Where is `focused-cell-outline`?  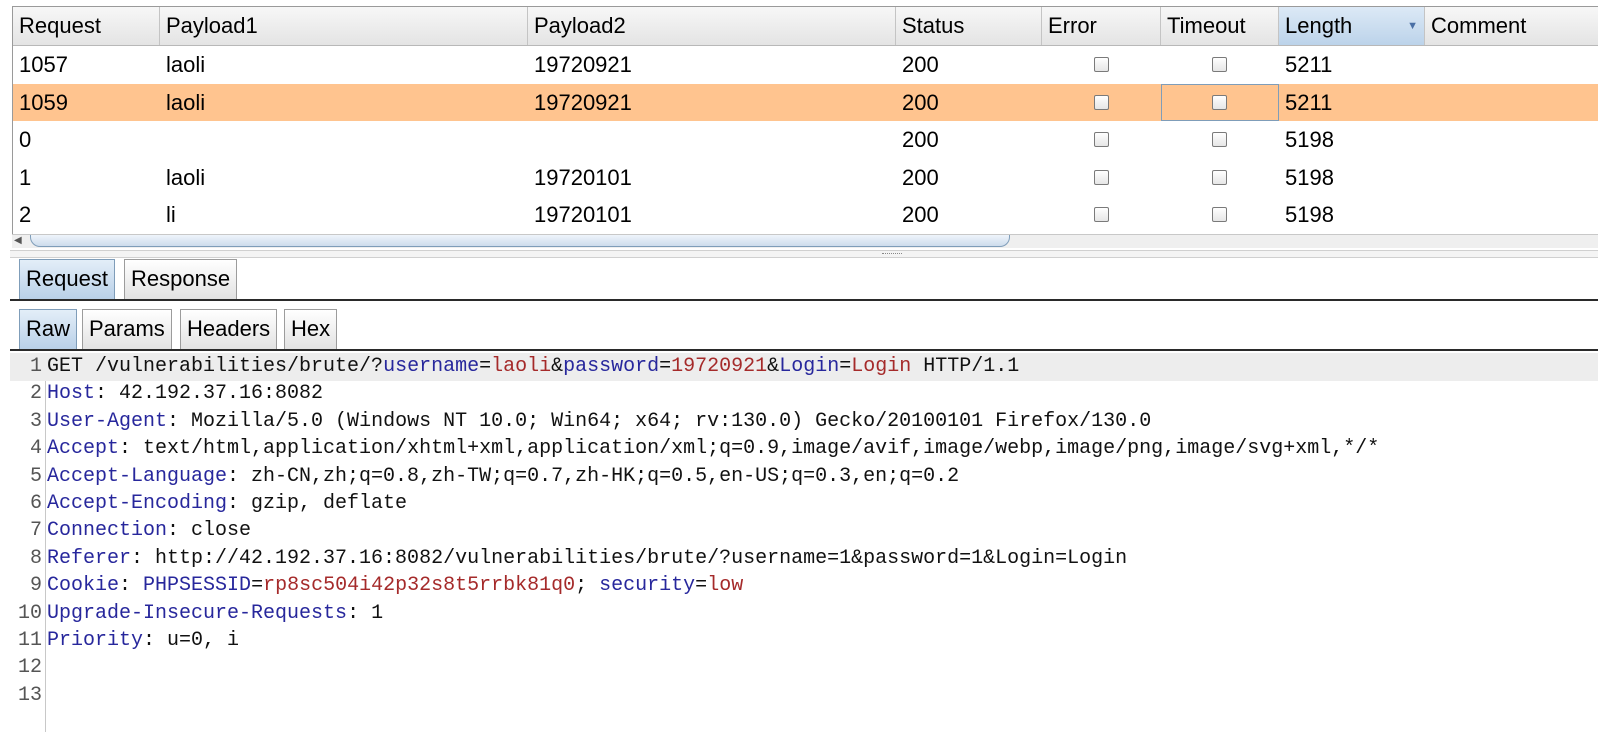
focused-cell-outline is located at coordinates (1220, 102).